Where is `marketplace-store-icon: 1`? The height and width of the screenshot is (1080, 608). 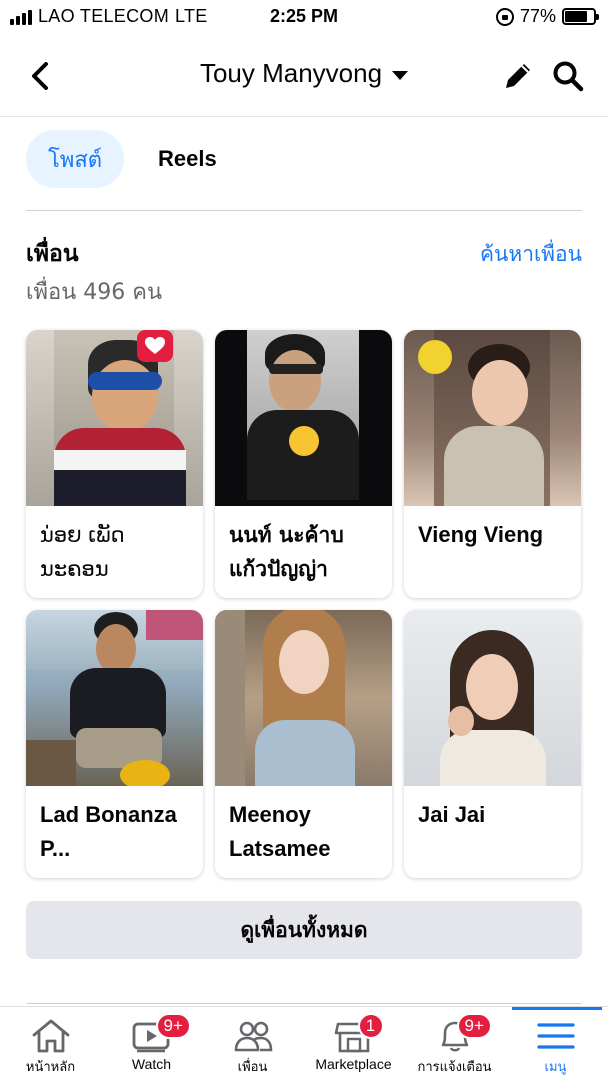
marketplace-store-icon: 1 is located at coordinates (358, 1034).